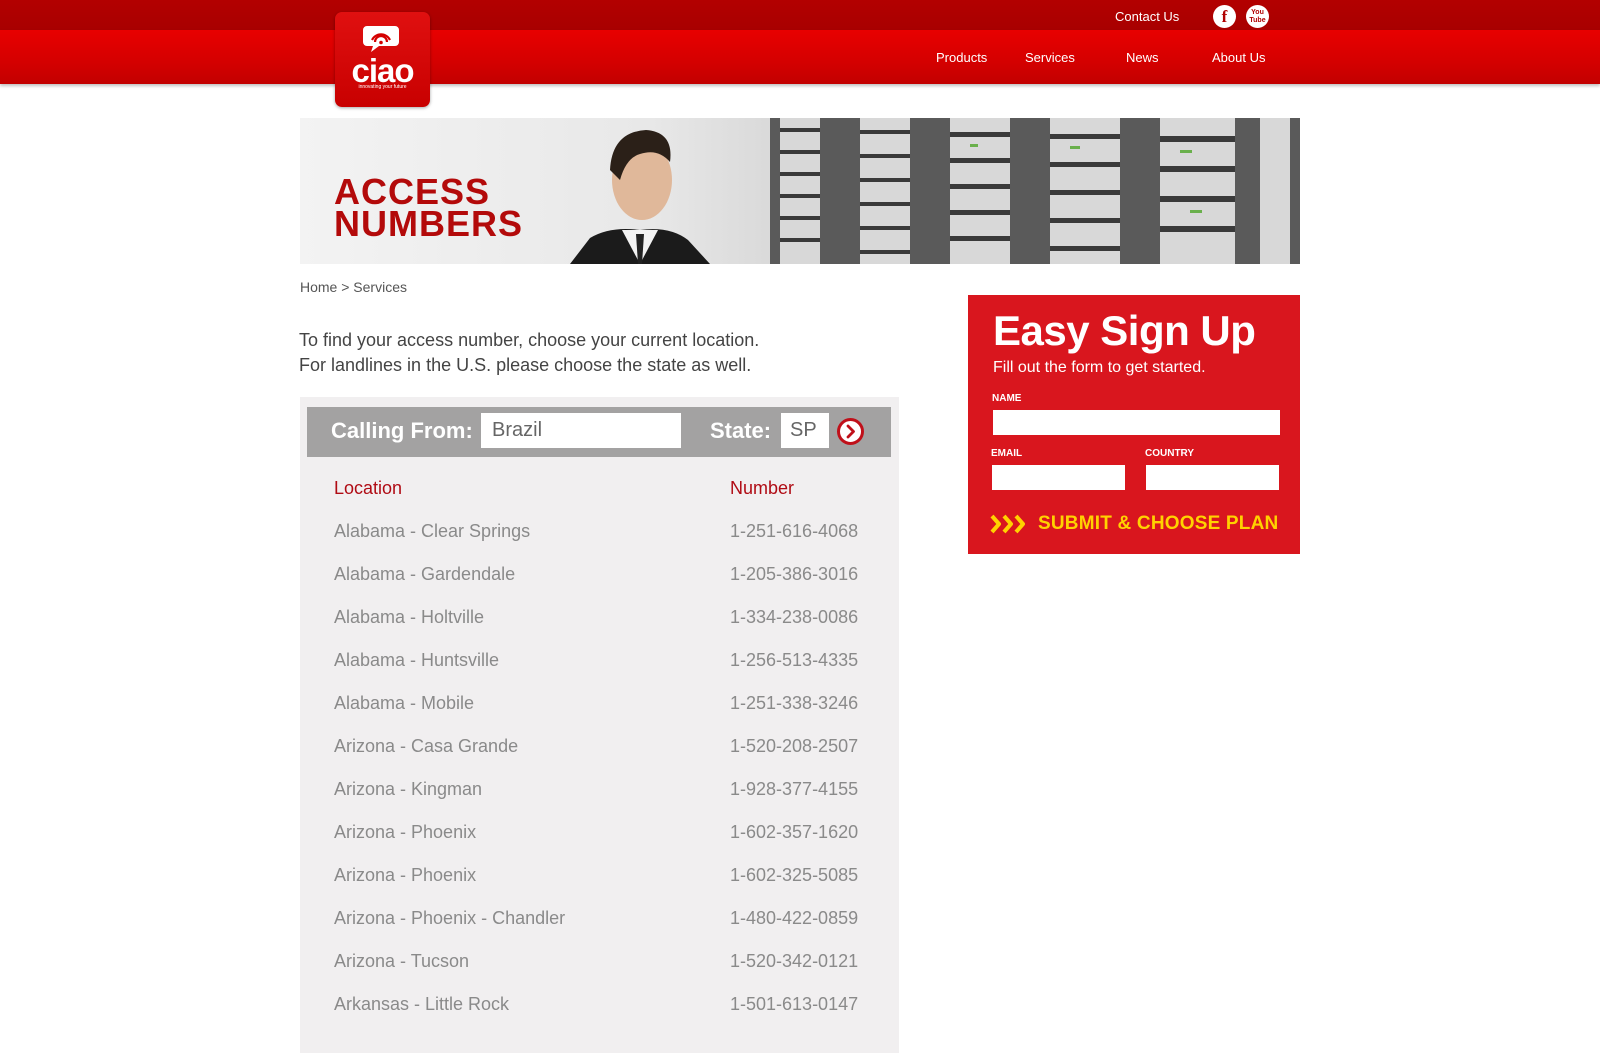 The image size is (1600, 1053). I want to click on email-label: EMAIL, so click(1007, 453).